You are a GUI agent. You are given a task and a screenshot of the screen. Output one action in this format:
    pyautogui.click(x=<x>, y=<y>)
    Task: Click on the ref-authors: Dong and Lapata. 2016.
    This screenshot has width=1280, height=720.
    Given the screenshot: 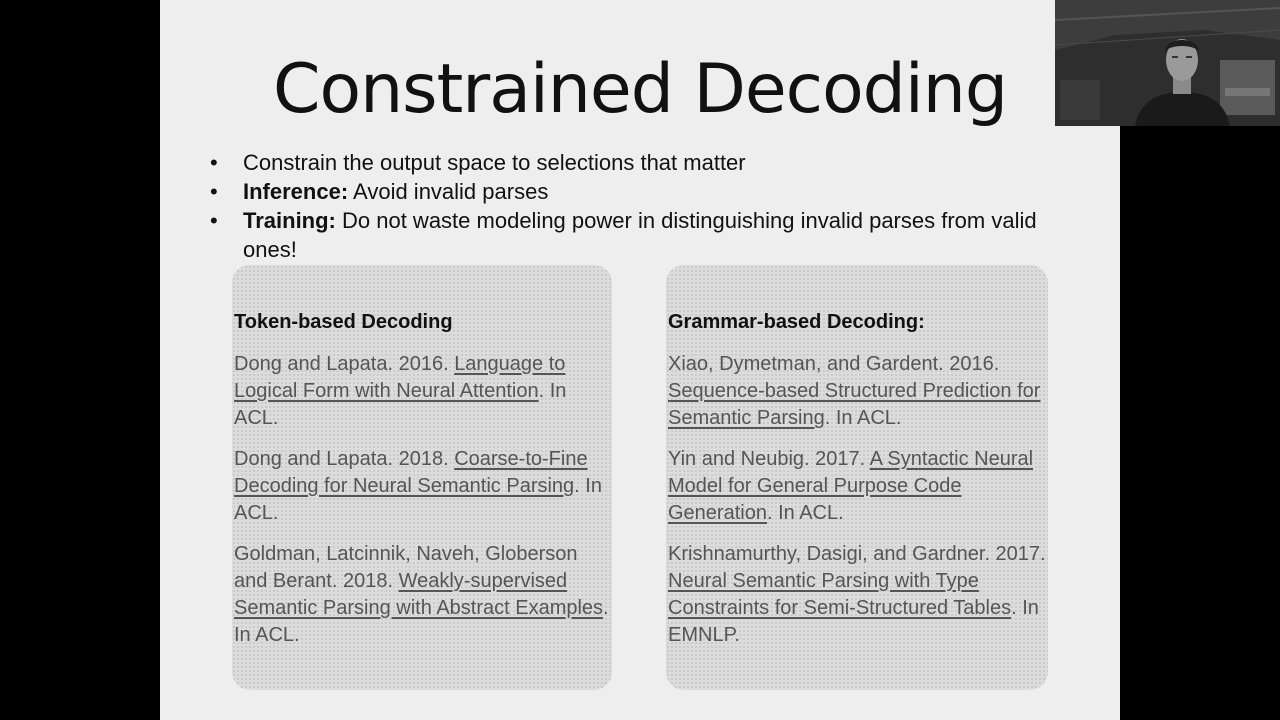 What is the action you would take?
    pyautogui.click(x=344, y=364)
    